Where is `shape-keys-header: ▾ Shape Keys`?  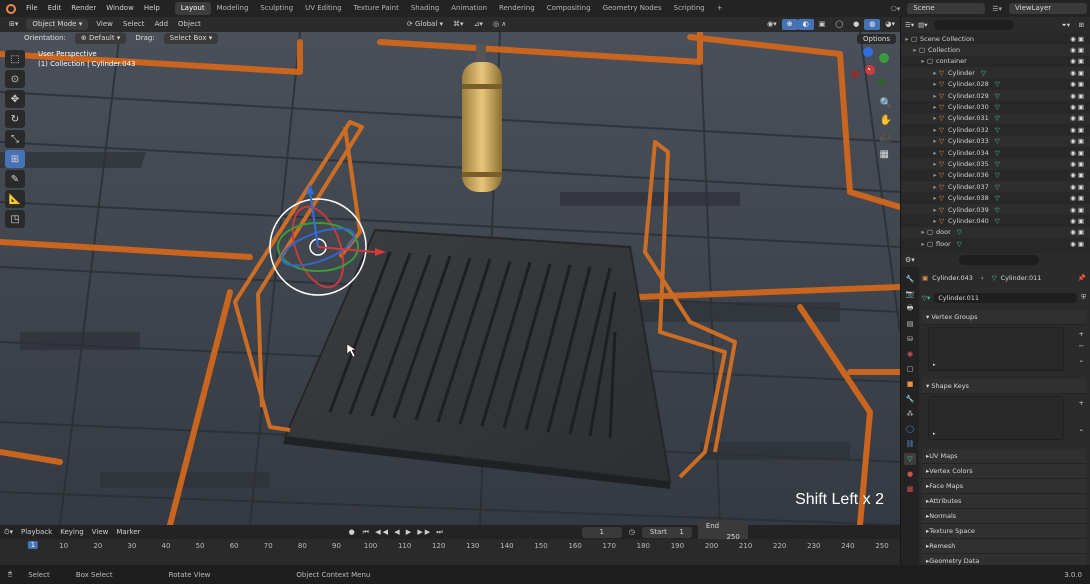
shape-keys-header: ▾ Shape Keys is located at coordinates (1004, 386).